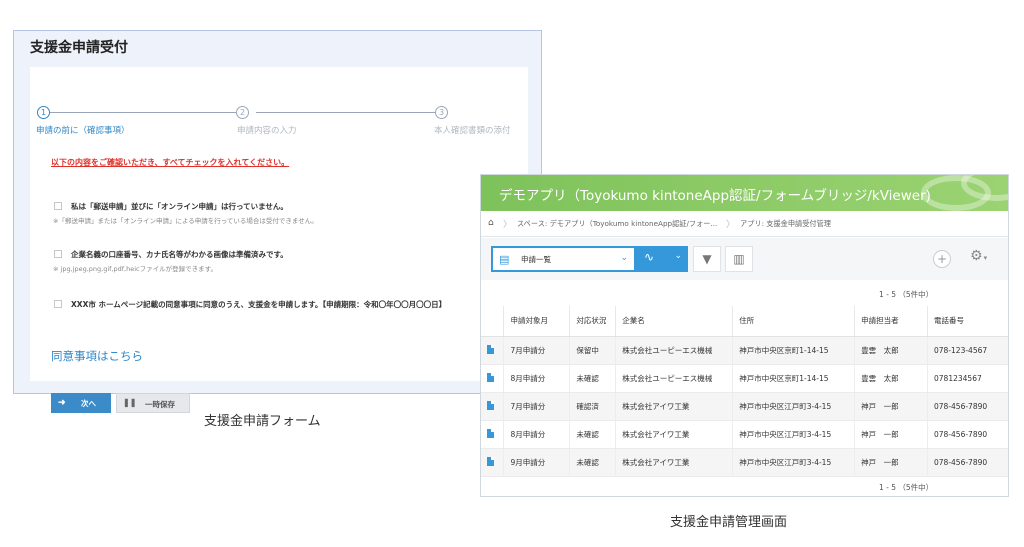 This screenshot has width=1024, height=547. Describe the element at coordinates (43, 112) in the screenshot. I see `step-1-circle: 1` at that location.